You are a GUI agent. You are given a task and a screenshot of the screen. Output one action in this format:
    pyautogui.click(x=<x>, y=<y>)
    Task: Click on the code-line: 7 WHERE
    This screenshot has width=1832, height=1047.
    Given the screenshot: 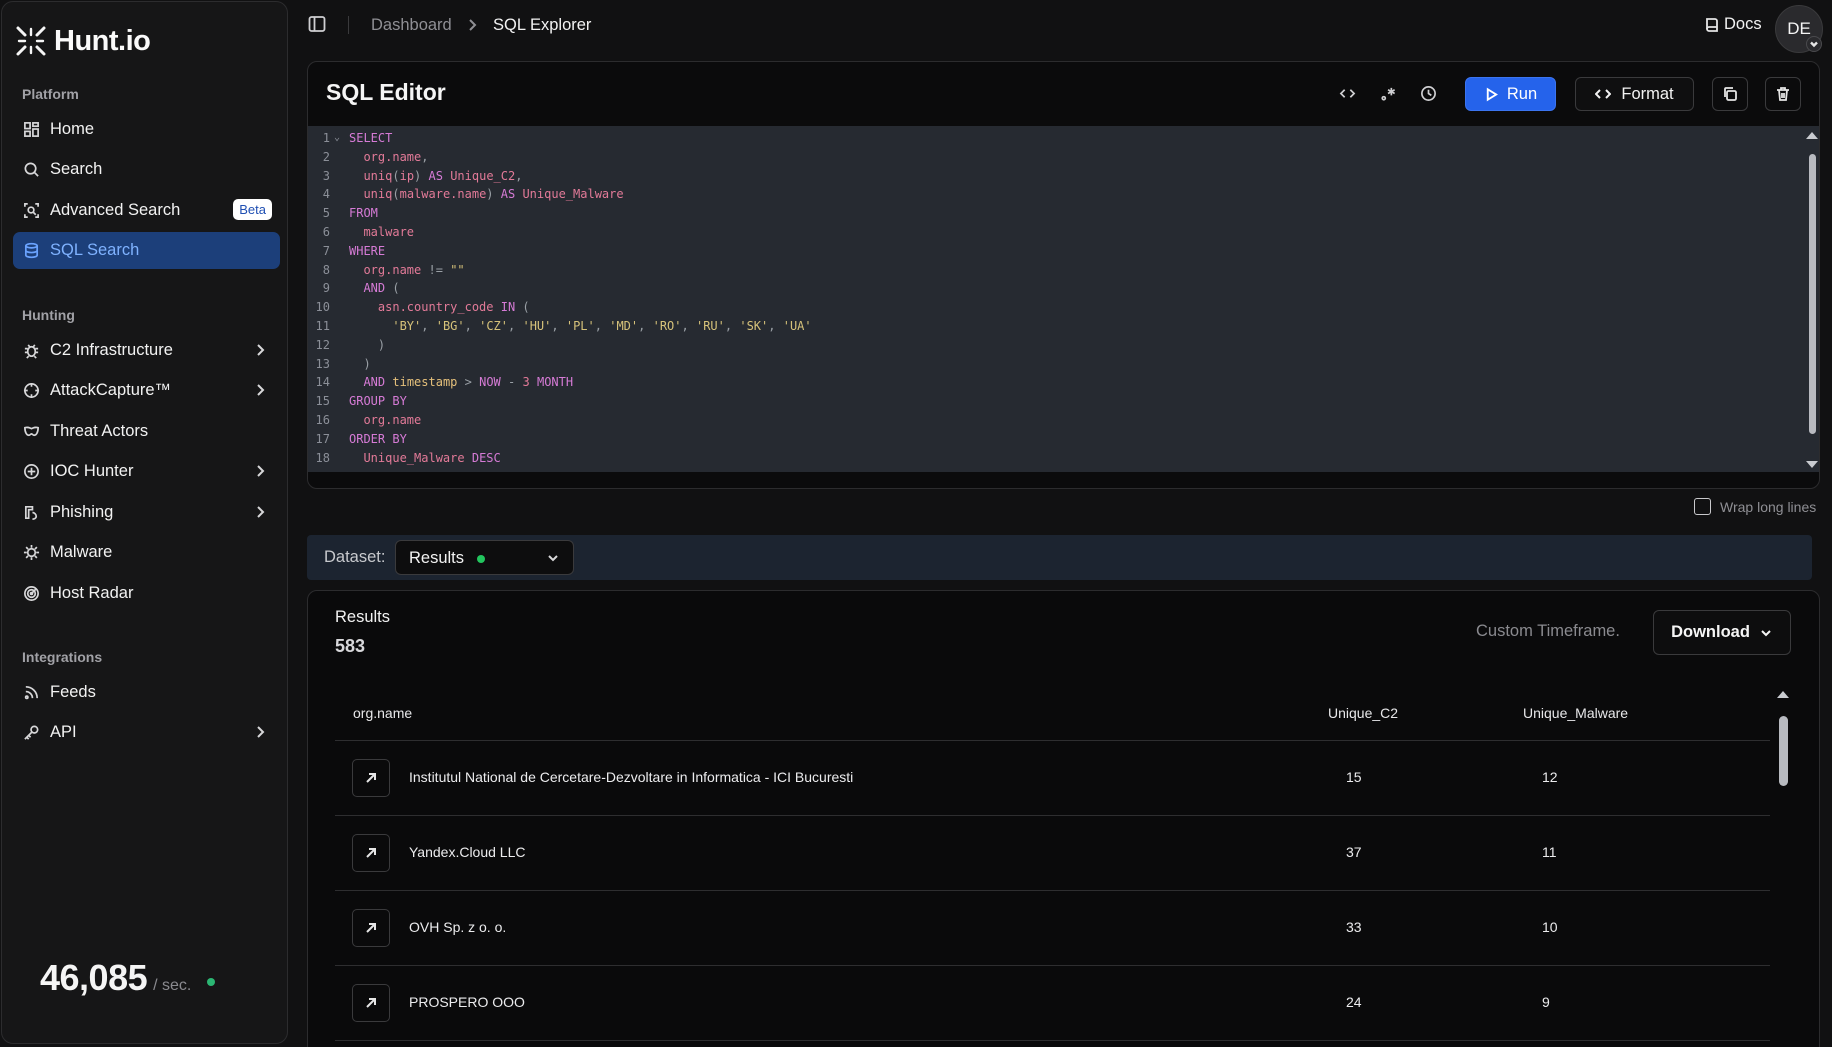 What is the action you would take?
    pyautogui.click(x=1048, y=251)
    